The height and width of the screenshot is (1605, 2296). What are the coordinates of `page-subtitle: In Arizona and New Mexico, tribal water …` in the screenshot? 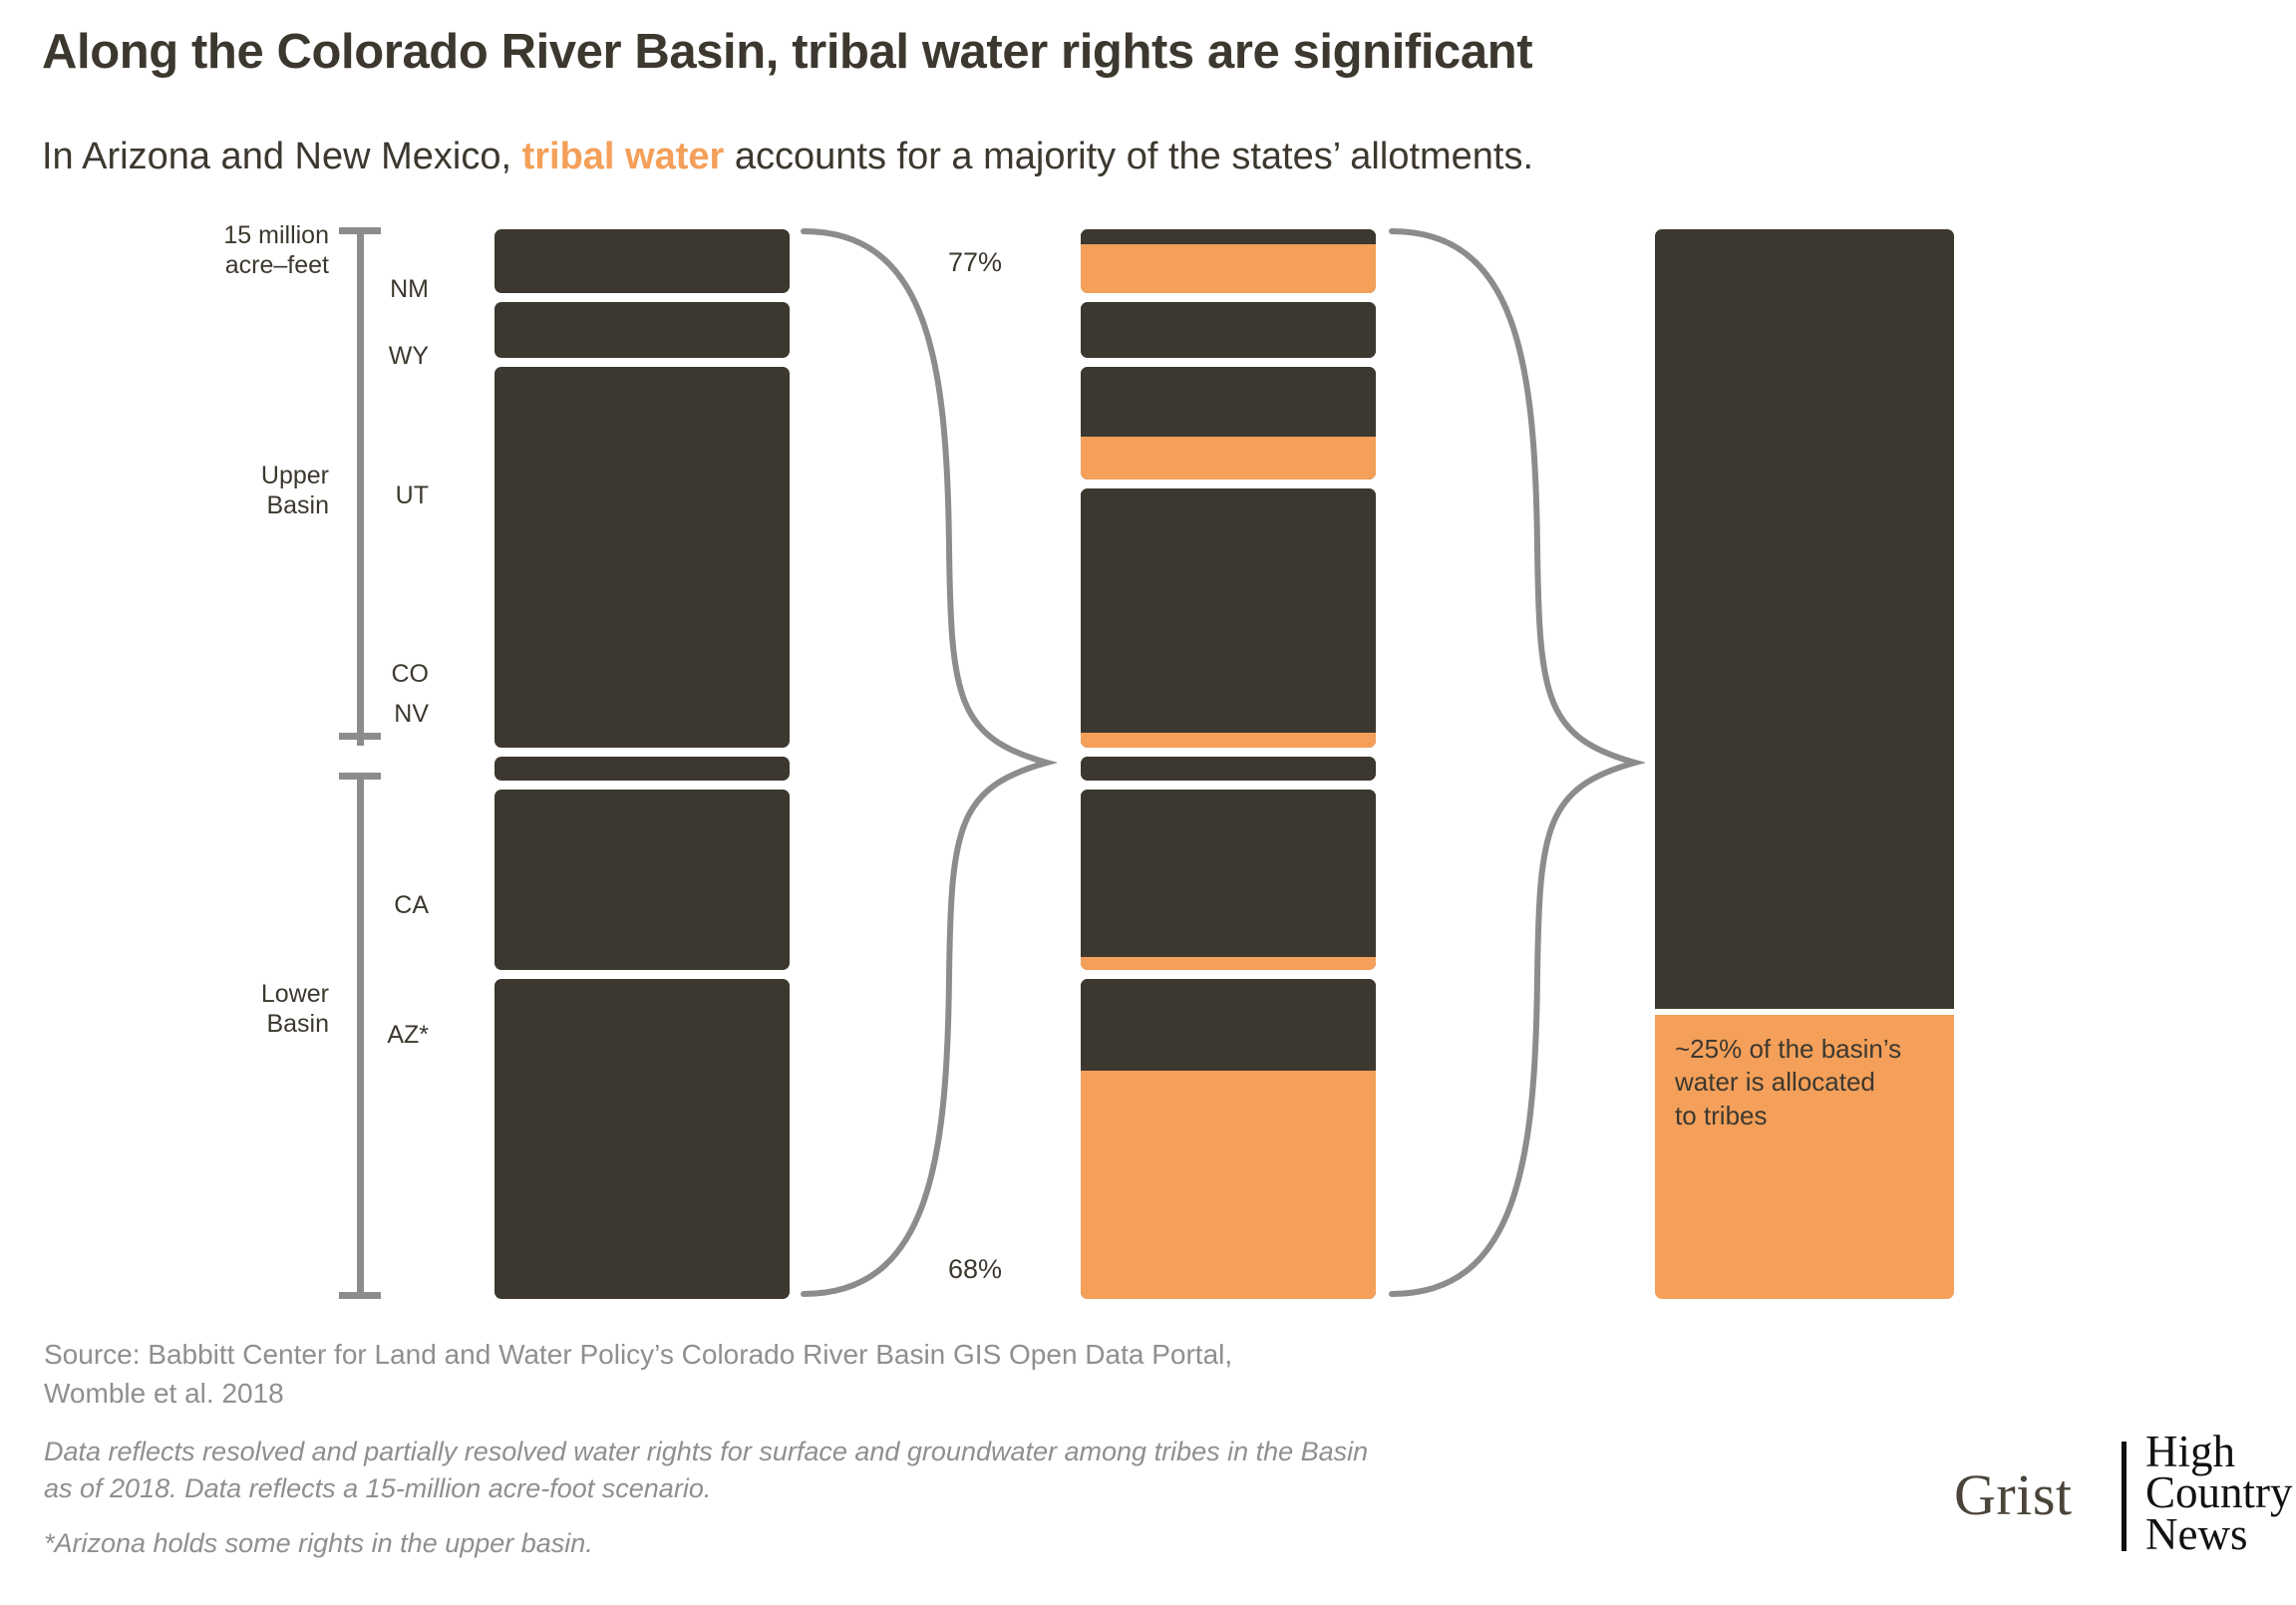 It's located at (1138, 157).